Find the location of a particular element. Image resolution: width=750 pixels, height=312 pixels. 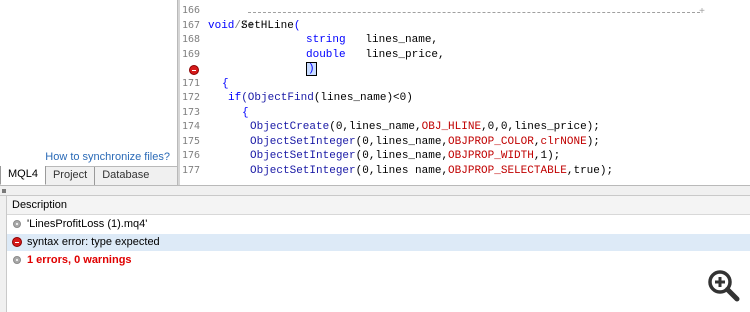

tab-mql4: MQL4 is located at coordinates (23, 175).